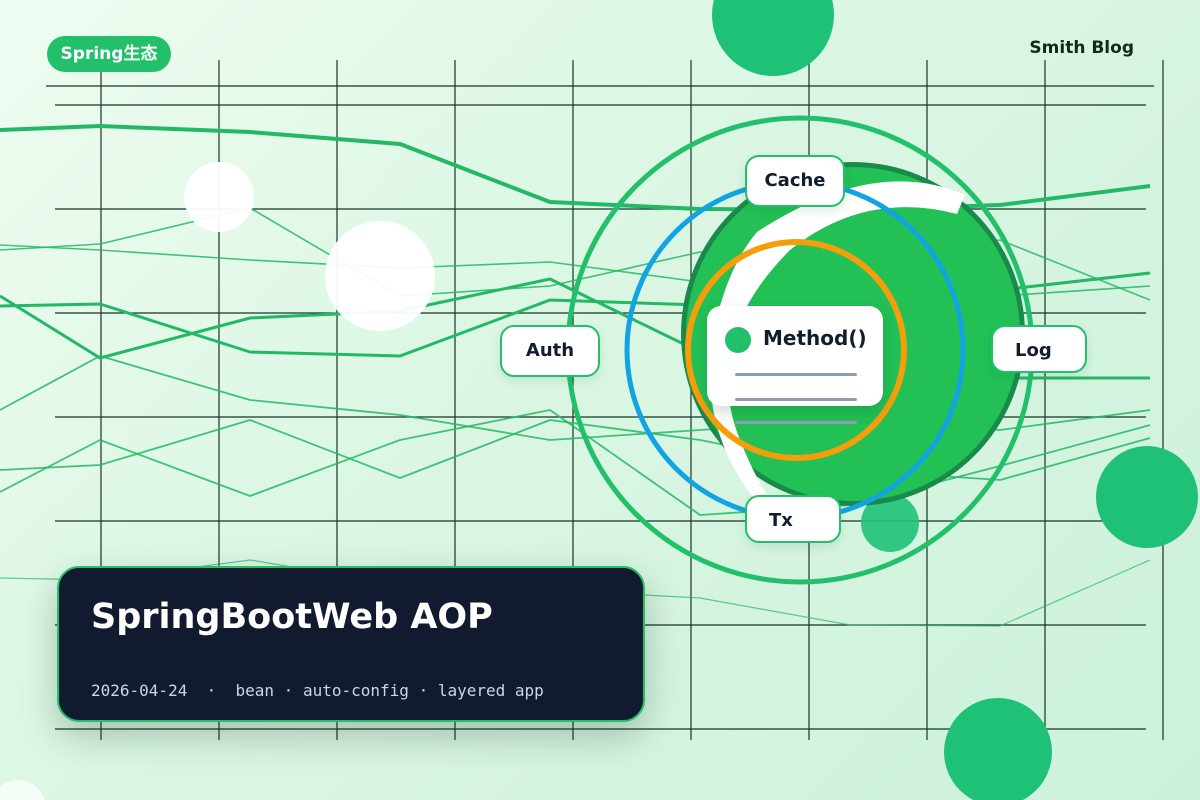  What do you see at coordinates (109, 54) in the screenshot?
I see `category-badge: Spring生态` at bounding box center [109, 54].